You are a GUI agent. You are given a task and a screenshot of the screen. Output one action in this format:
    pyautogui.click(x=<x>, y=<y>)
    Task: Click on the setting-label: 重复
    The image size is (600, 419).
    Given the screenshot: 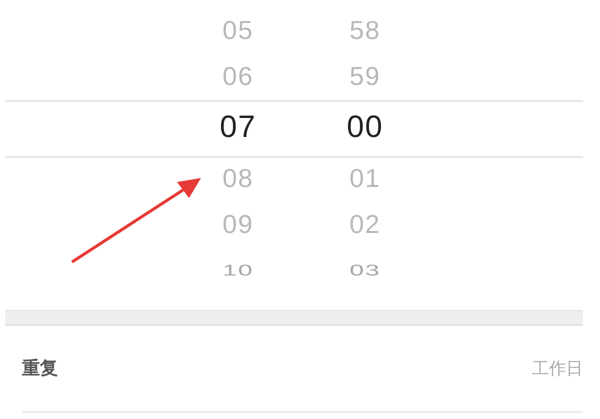 What is the action you would take?
    pyautogui.click(x=40, y=368)
    